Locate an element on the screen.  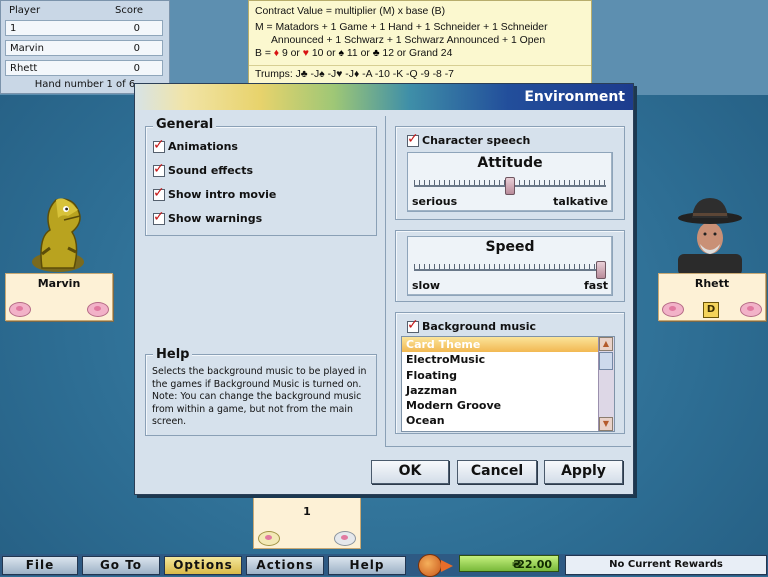
grand-value: 24 is located at coordinates (446, 53).